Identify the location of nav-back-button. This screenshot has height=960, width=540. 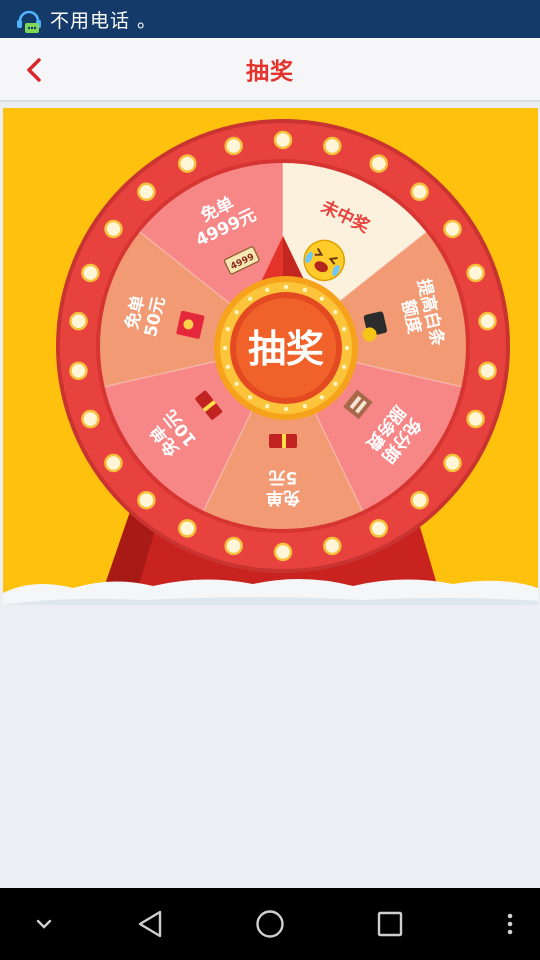
(150, 924).